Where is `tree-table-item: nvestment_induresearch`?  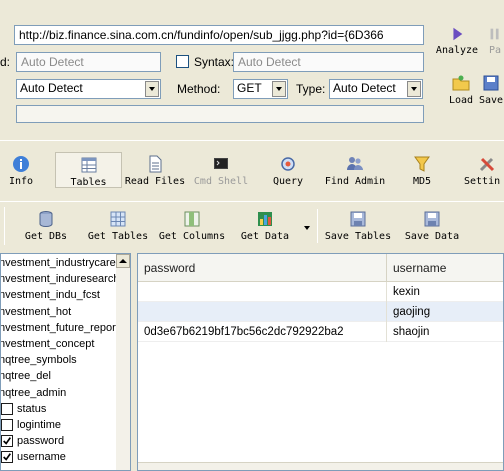
tree-table-item: nvestment_induresearch is located at coordinates (60, 279).